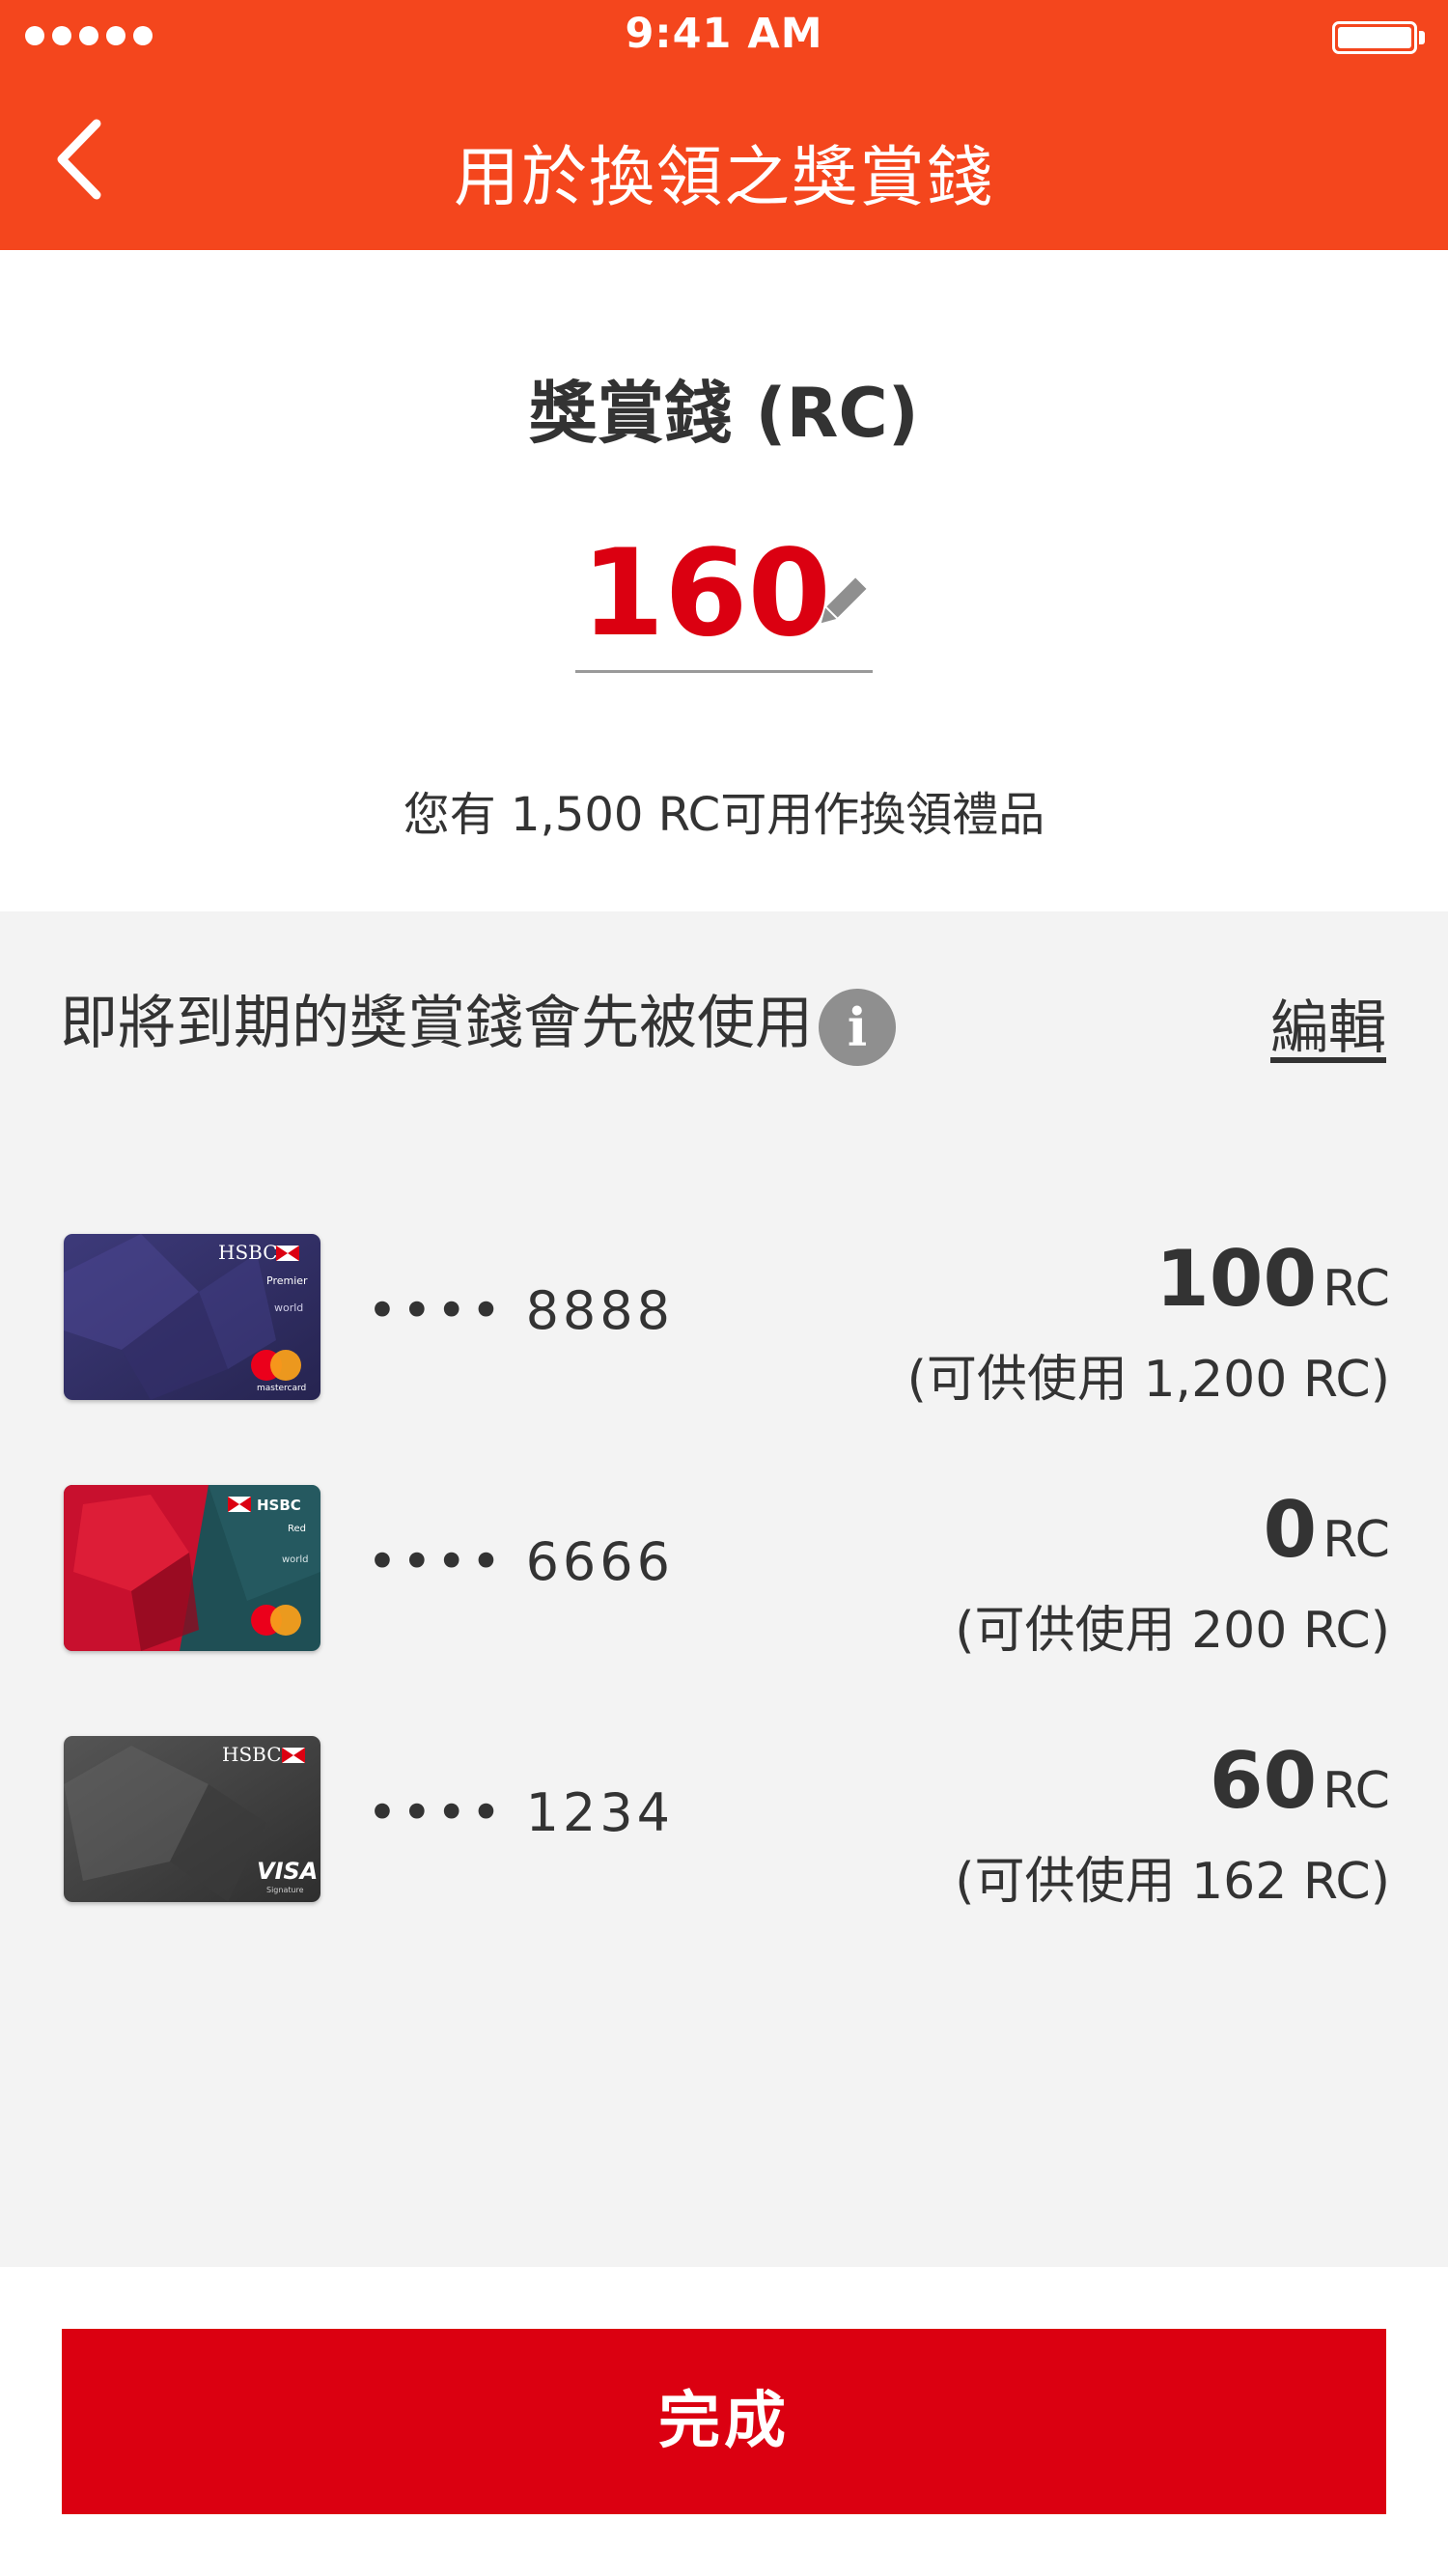  I want to click on page-title: 用於換領之獎賞錢, so click(724, 178).